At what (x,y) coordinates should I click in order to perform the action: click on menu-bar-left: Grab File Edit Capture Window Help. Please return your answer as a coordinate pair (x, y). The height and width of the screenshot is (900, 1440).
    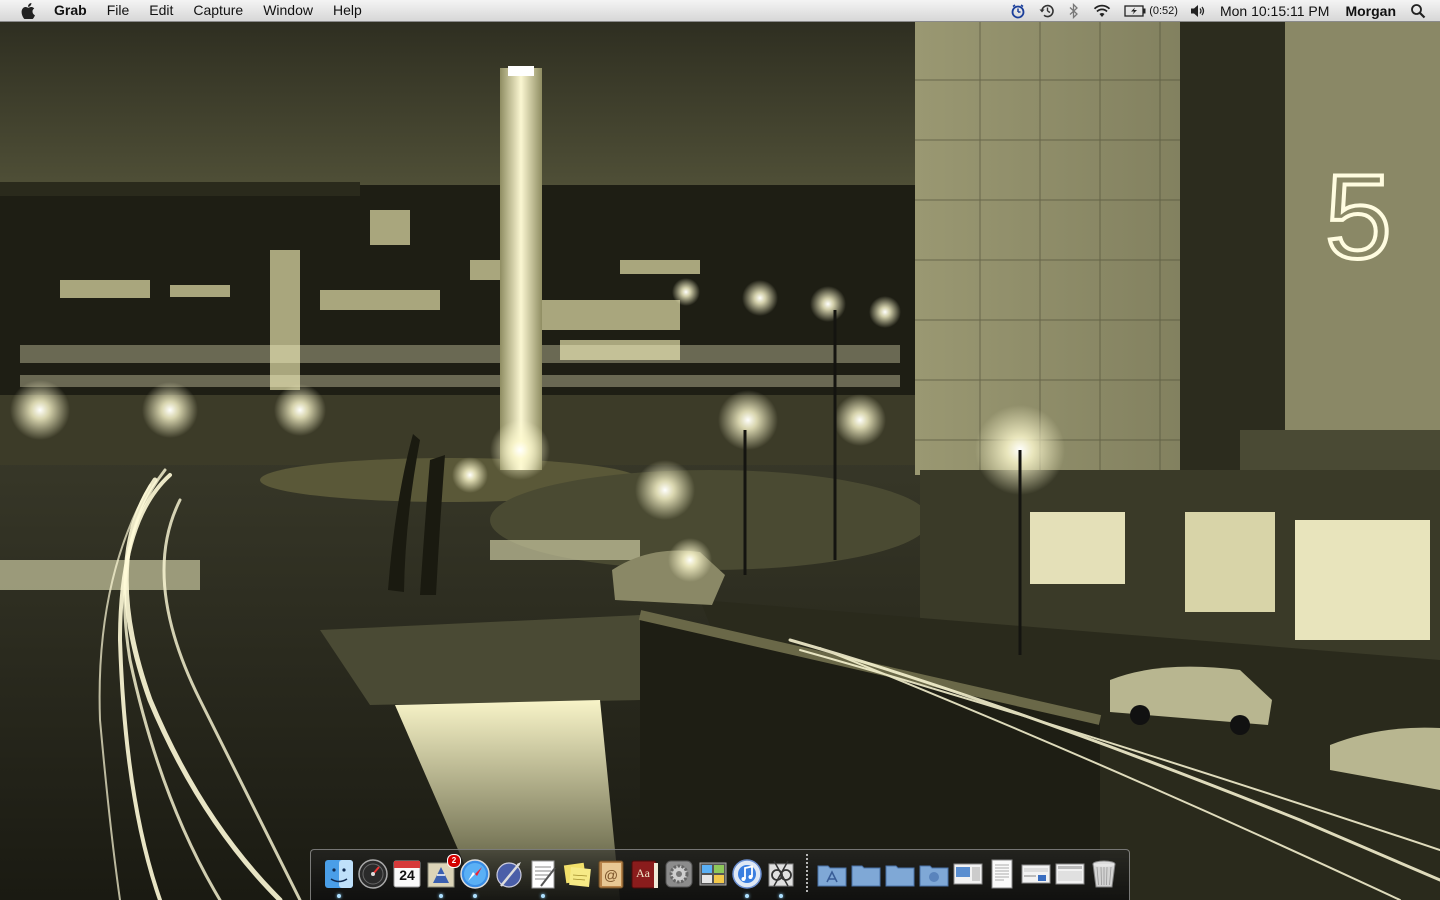
    Looking at the image, I should click on (186, 10).